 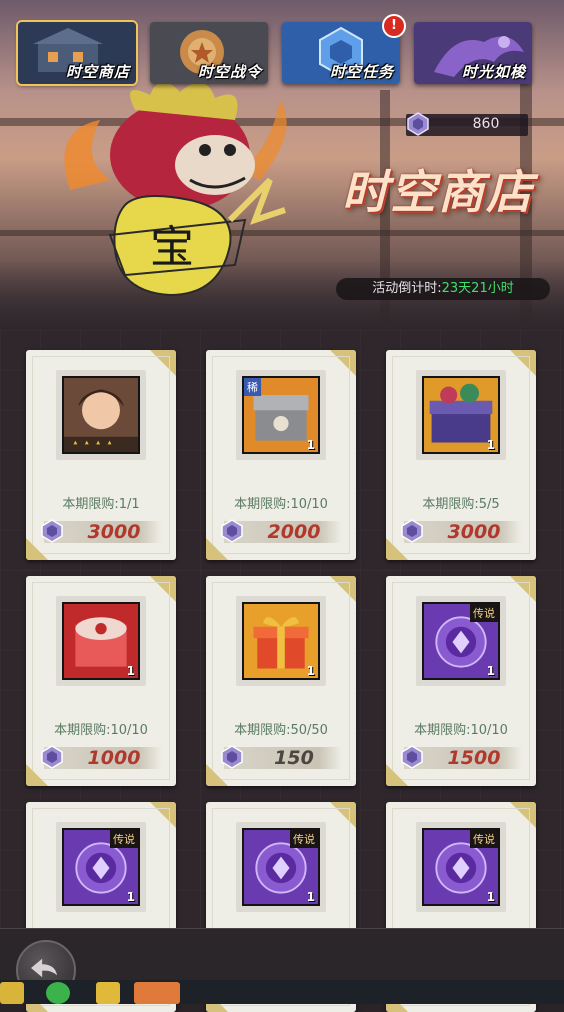 What do you see at coordinates (467, 124) in the screenshot?
I see `currency-display: 860` at bounding box center [467, 124].